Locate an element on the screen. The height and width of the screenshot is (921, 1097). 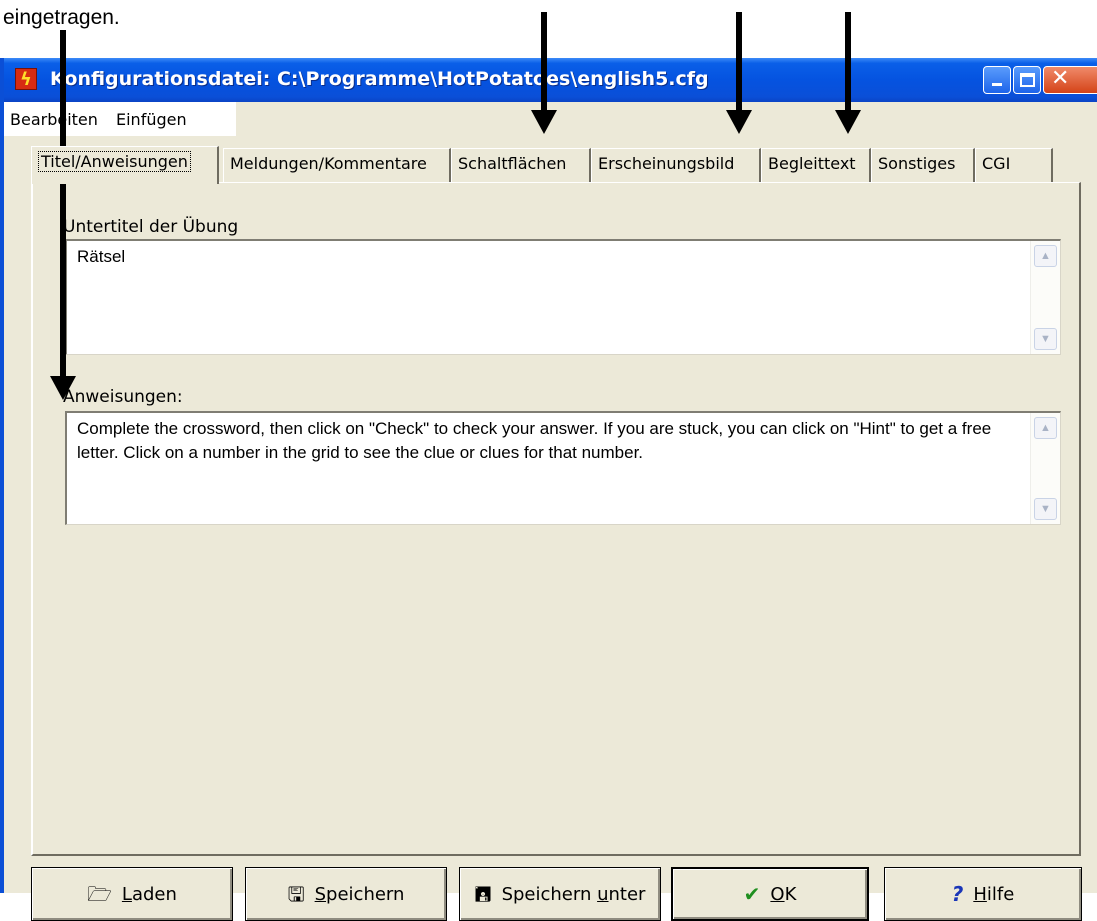
tab-sonstiges: Sonstiges is located at coordinates (923, 165).